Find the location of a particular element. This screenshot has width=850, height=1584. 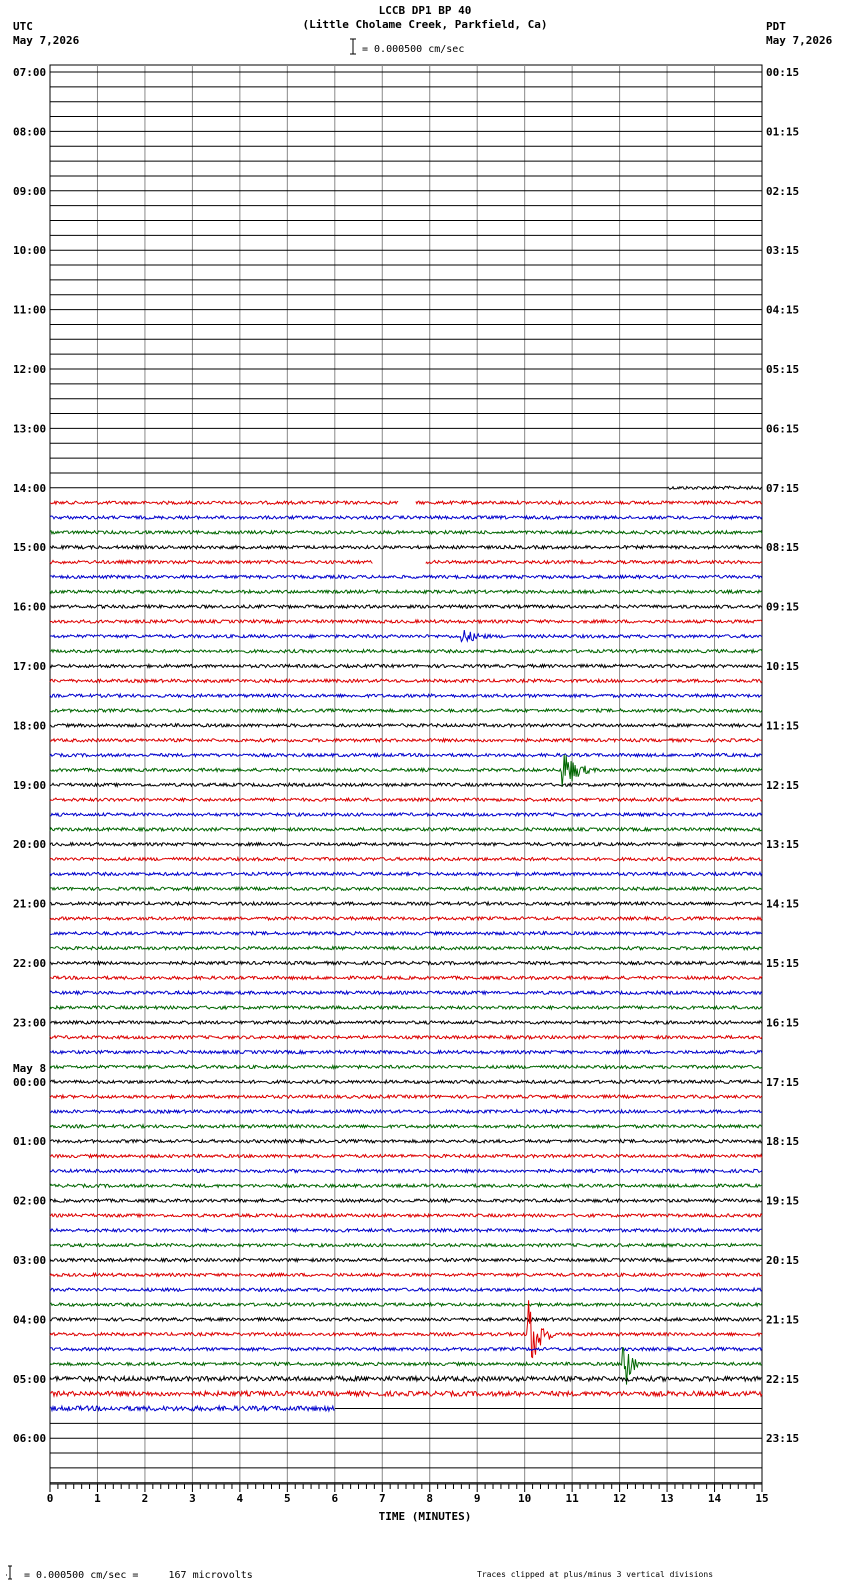

x-tick-label: 11 is located at coordinates (573, 1498).